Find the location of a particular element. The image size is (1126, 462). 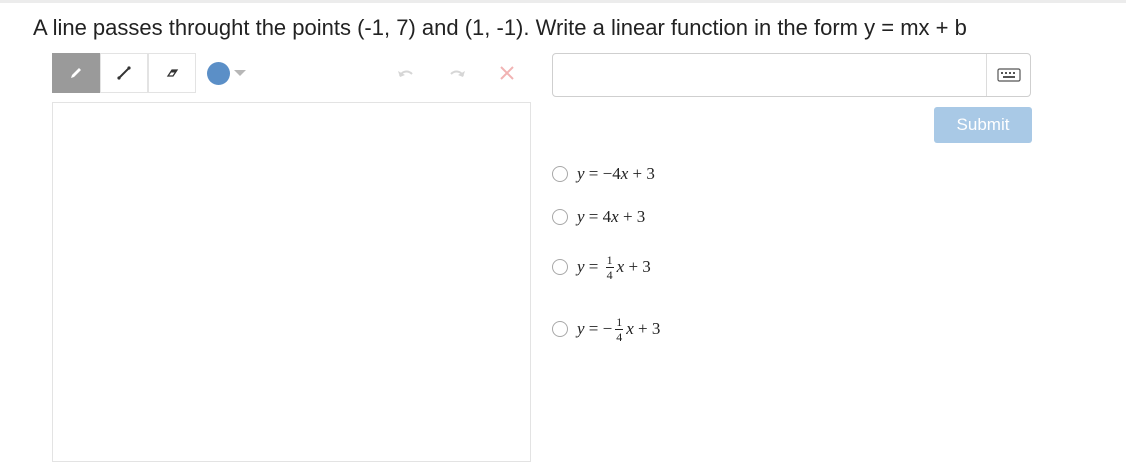

keyboard-icon is located at coordinates (1009, 75).